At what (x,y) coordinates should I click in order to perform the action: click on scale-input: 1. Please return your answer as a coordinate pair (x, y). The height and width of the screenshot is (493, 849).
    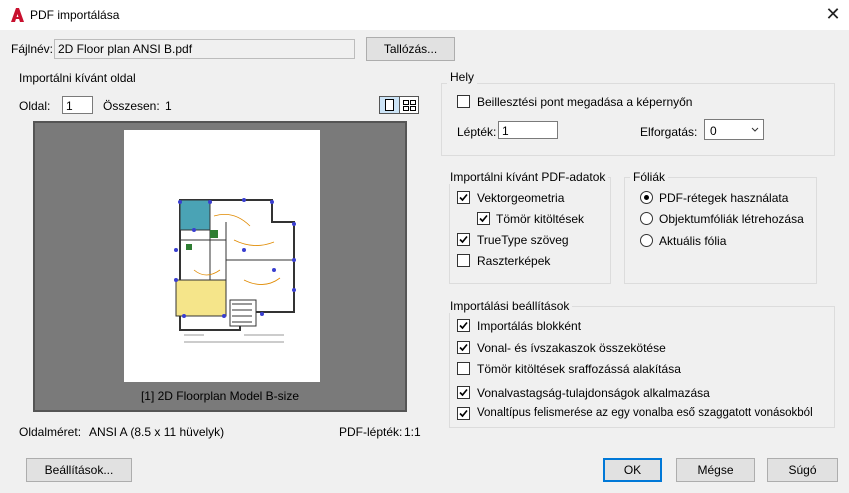
    Looking at the image, I should click on (528, 130).